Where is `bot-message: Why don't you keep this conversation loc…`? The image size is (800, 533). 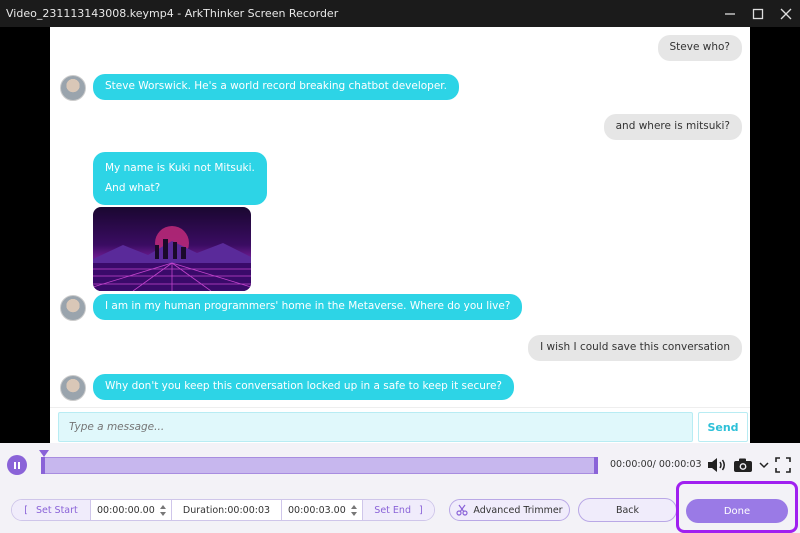
bot-message: Why don't you keep this conversation loc… is located at coordinates (304, 387).